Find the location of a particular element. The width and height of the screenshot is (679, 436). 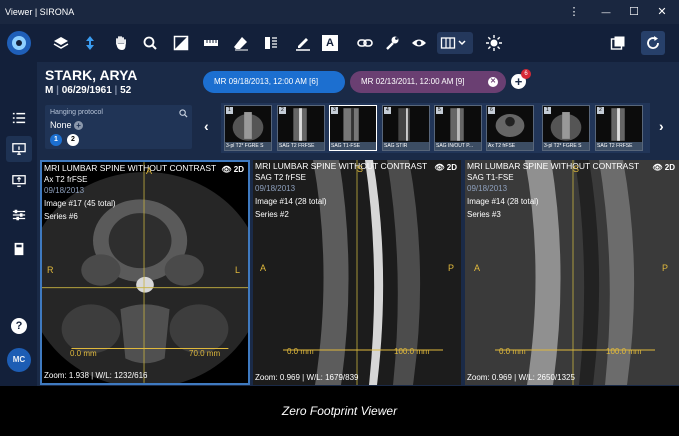

book-icon is located at coordinates (19, 249).